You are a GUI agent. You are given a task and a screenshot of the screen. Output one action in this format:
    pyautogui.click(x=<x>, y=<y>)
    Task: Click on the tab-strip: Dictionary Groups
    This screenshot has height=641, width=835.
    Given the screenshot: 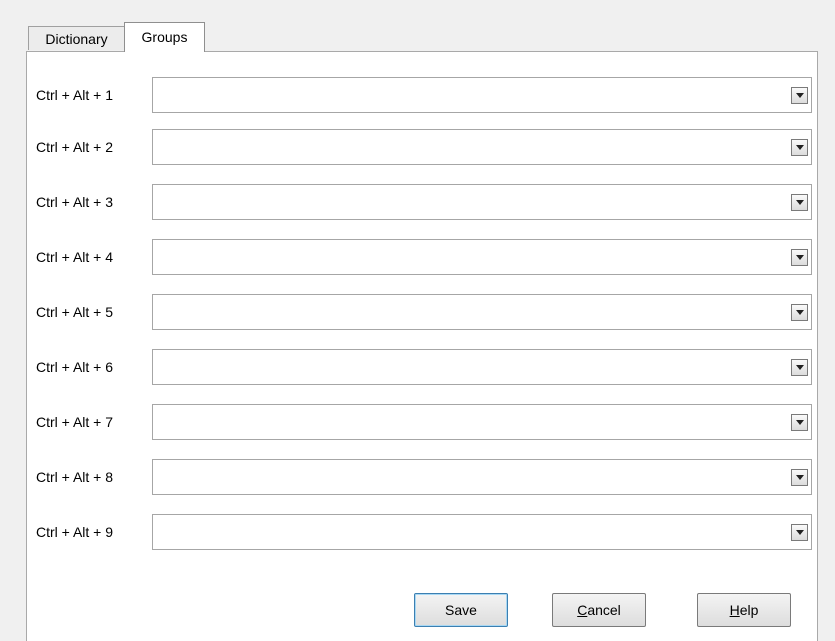 What is the action you would take?
    pyautogui.click(x=421, y=35)
    